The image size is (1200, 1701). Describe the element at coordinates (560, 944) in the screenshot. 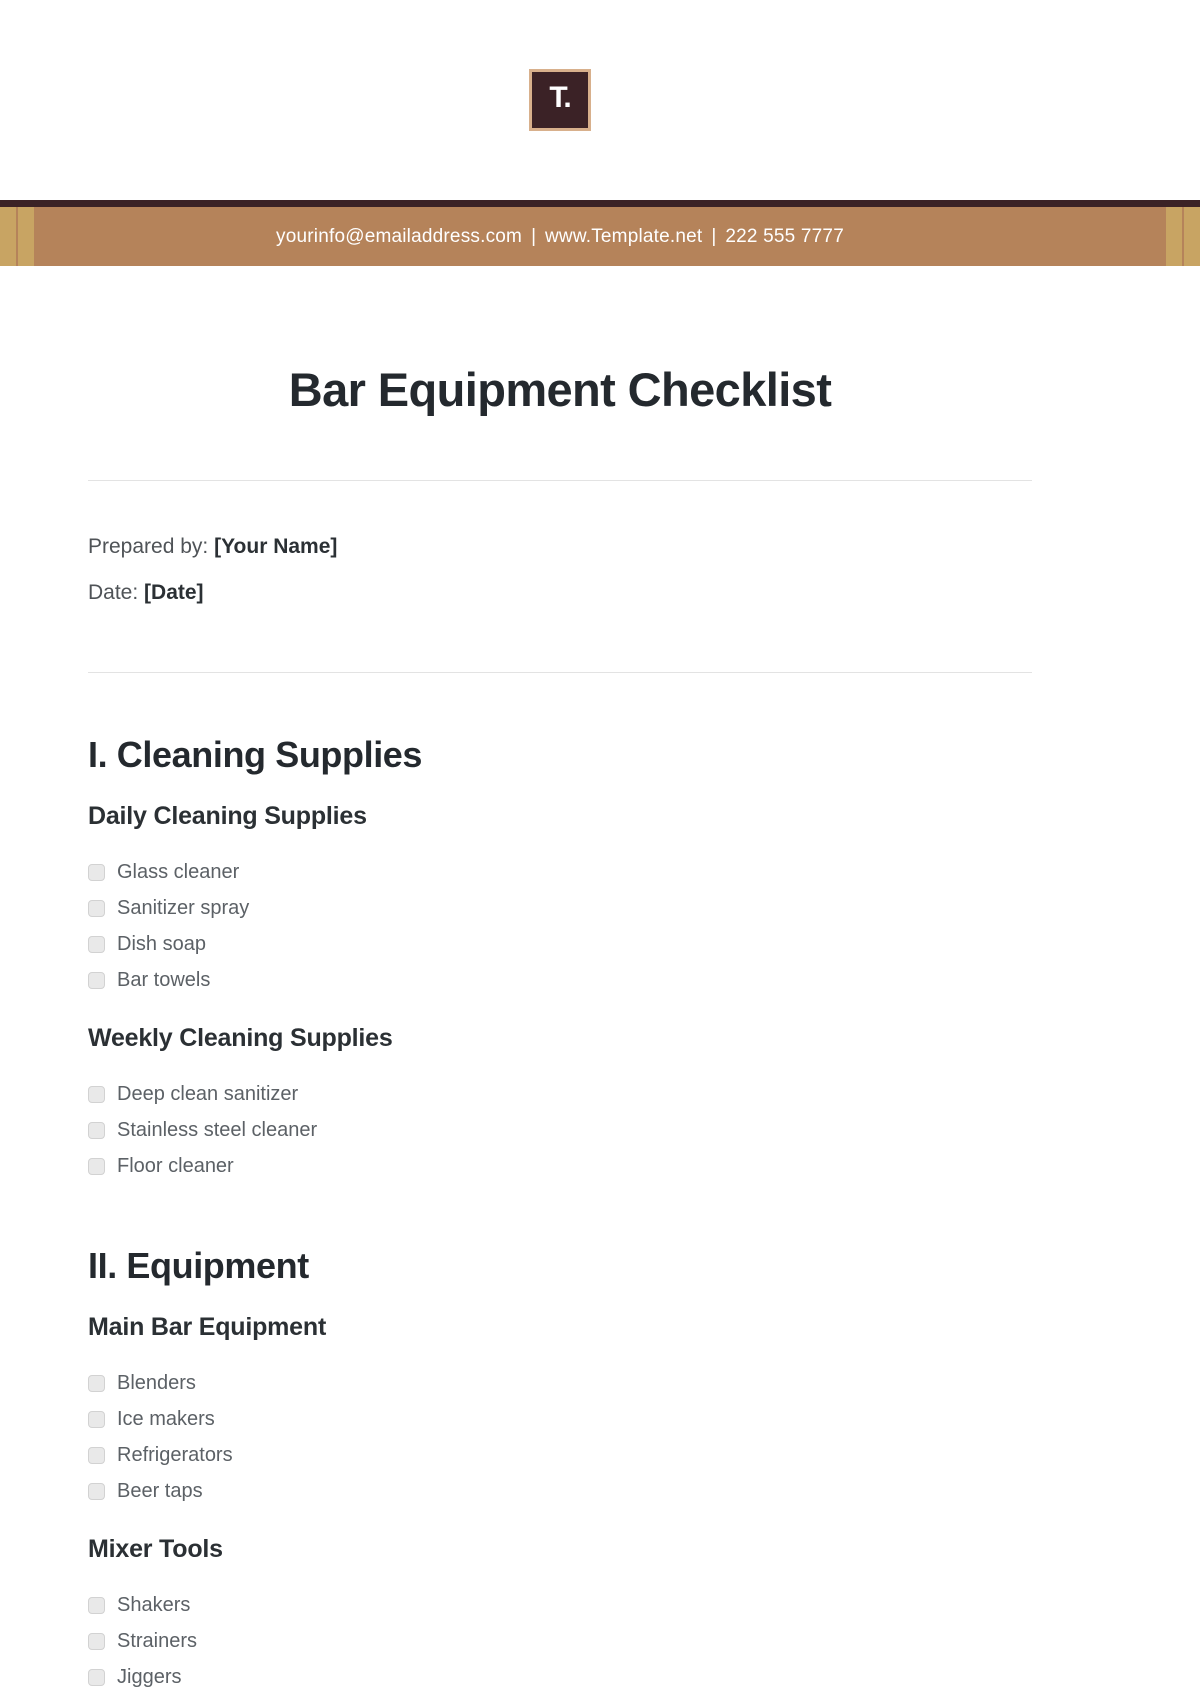

I see `check-item: Dish soap` at that location.